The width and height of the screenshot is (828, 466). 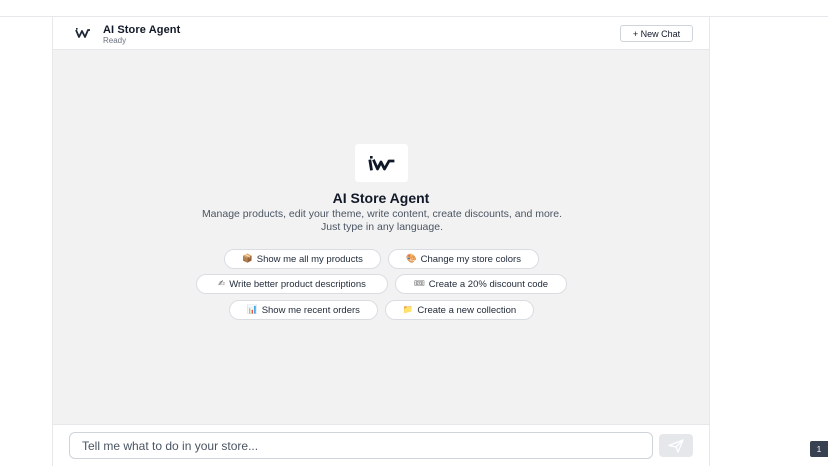 I want to click on status-text: Ready, so click(x=115, y=40).